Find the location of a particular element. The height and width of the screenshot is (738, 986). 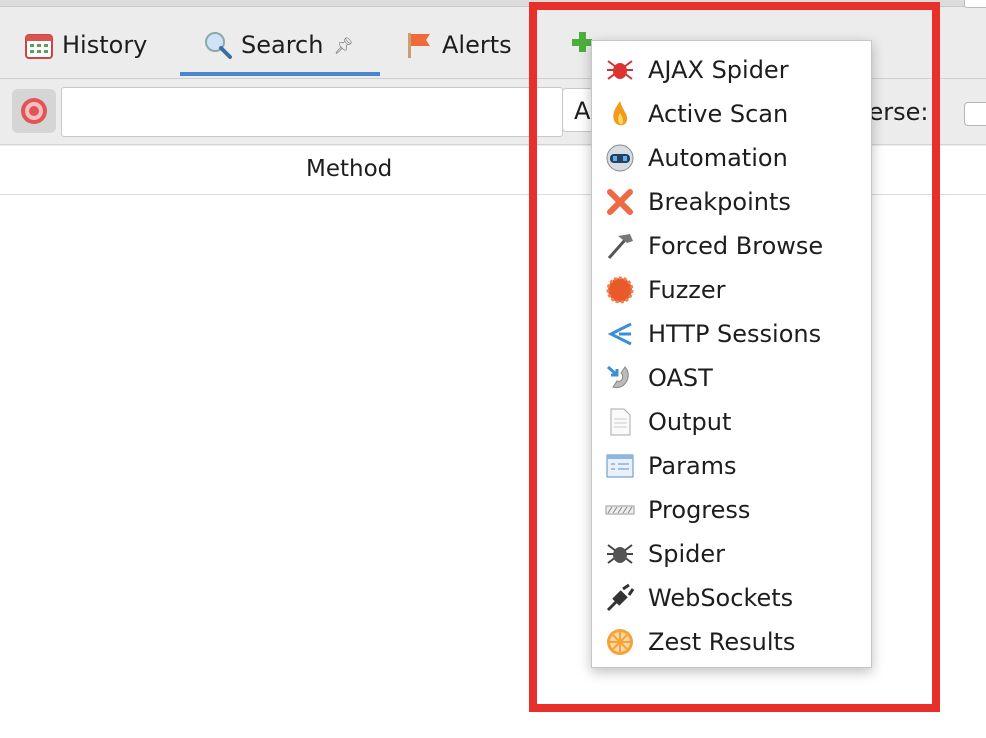

menu-item-label: Zest Results is located at coordinates (722, 642).